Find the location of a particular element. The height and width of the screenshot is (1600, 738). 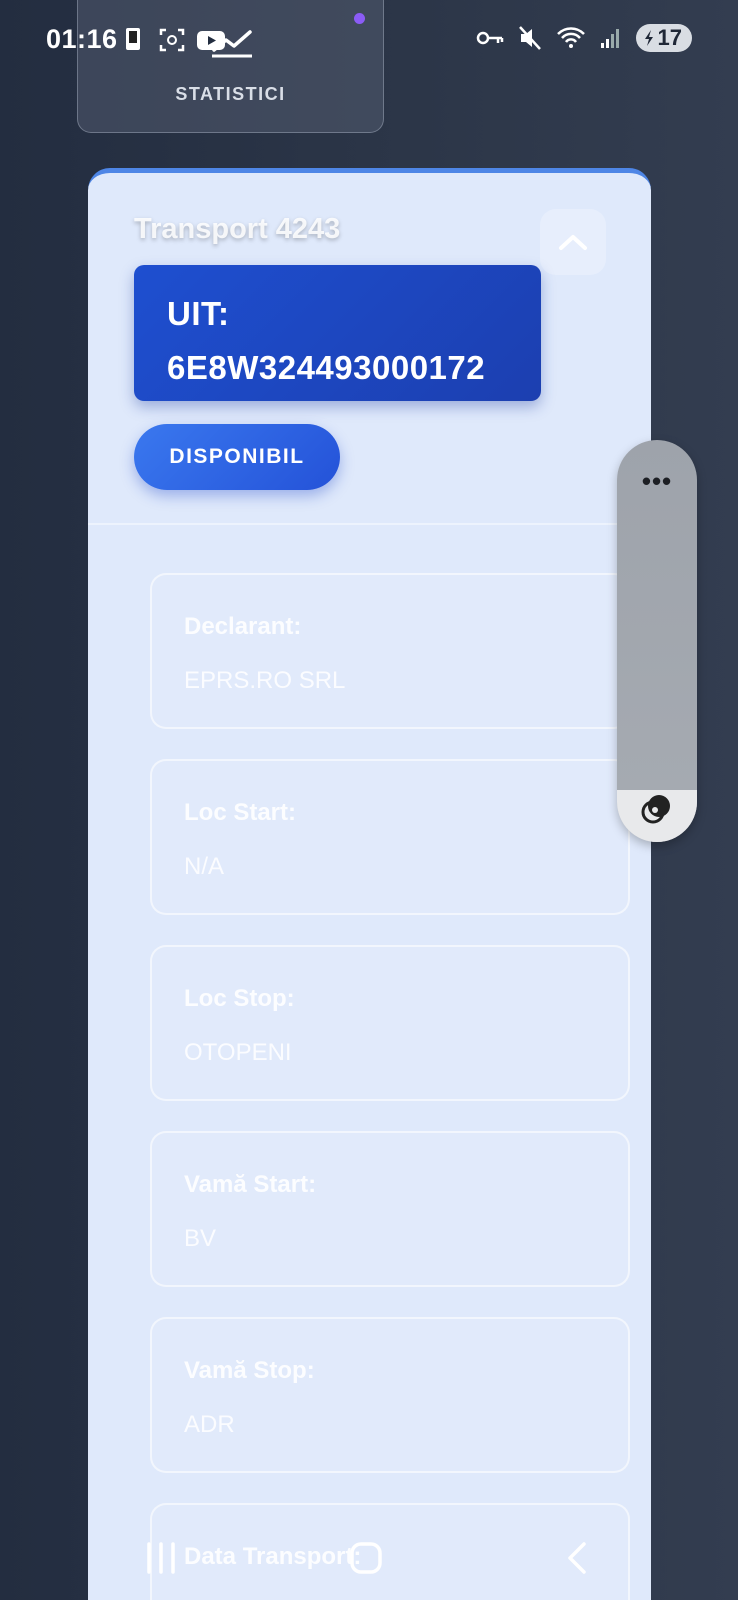

youtube-icon is located at coordinates (211, 40).